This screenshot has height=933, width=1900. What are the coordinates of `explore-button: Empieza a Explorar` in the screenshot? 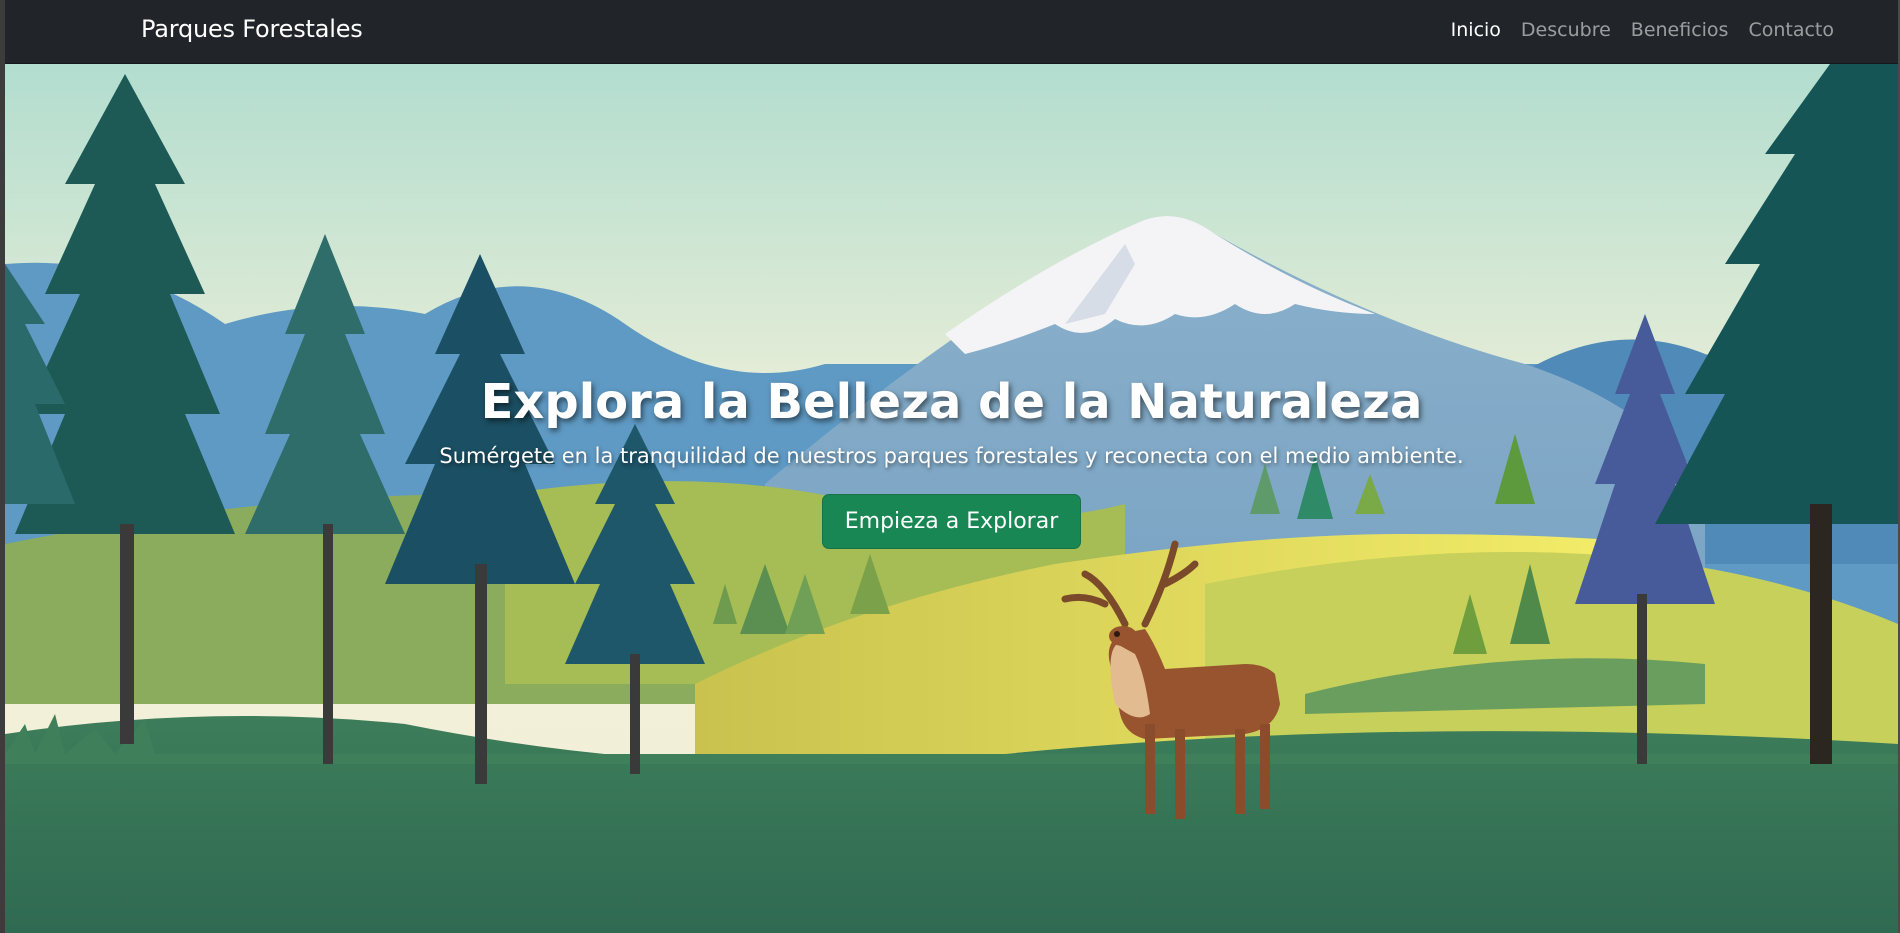 It's located at (951, 521).